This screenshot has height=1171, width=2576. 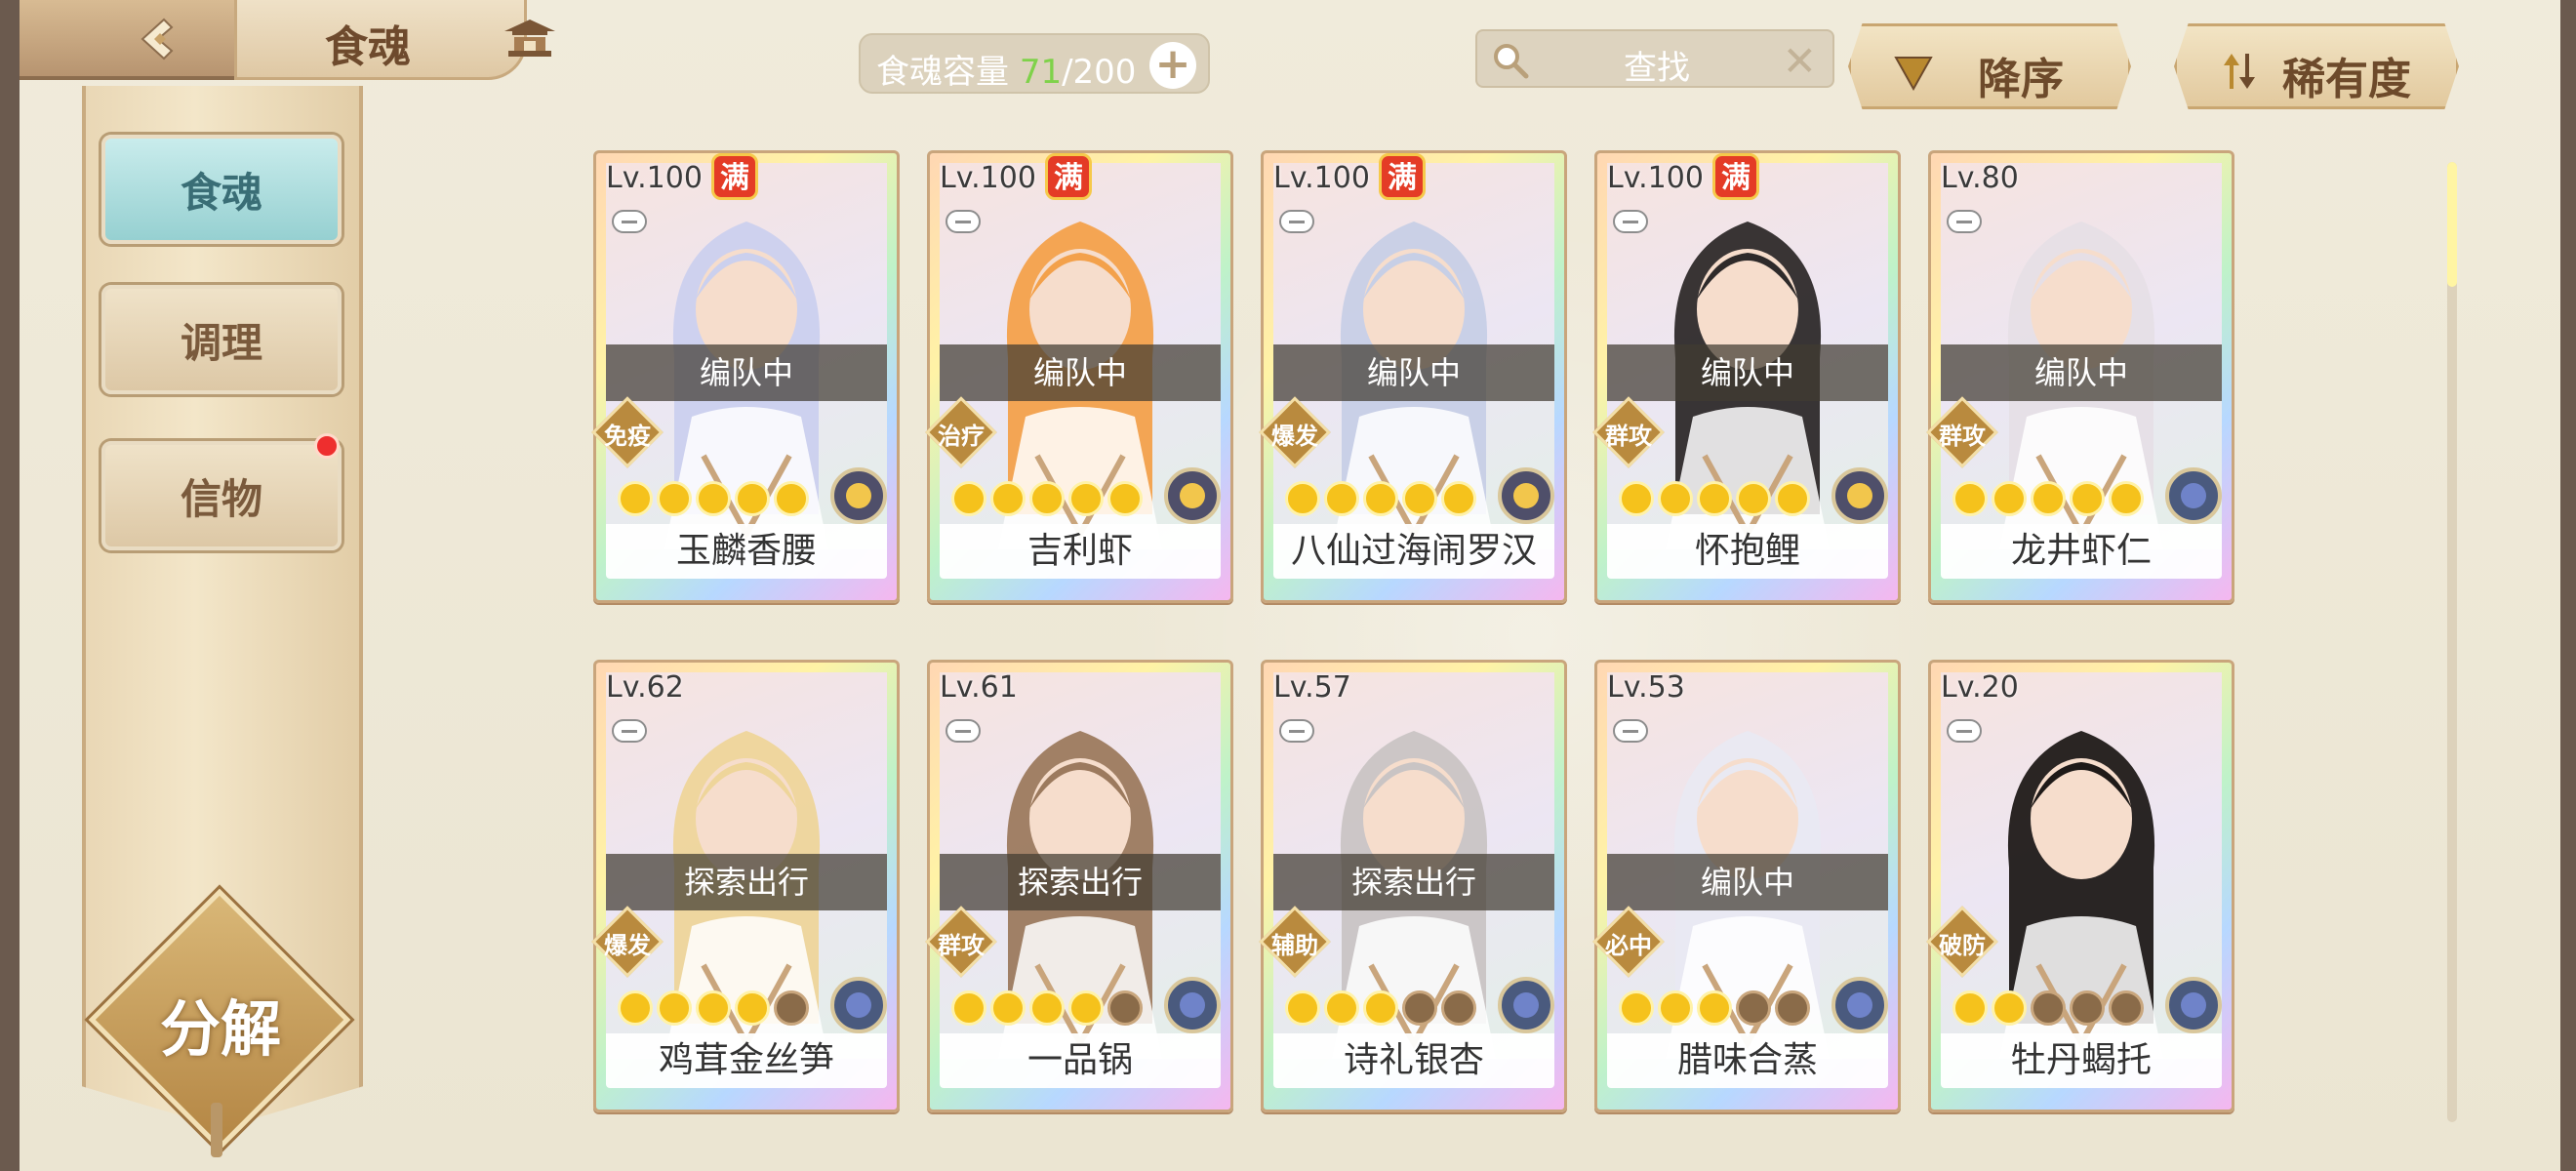 What do you see at coordinates (132, 40) in the screenshot?
I see `back-button` at bounding box center [132, 40].